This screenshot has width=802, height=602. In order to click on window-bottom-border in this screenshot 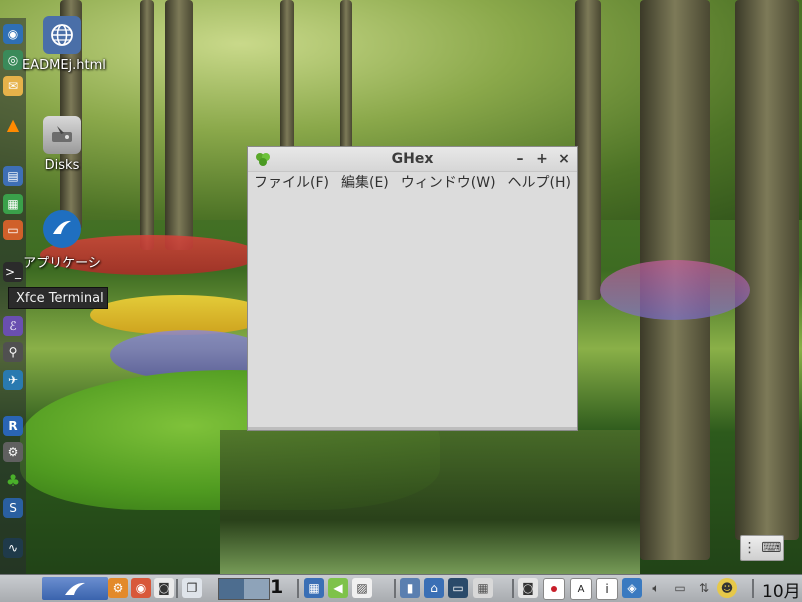, I will do `click(412, 428)`.